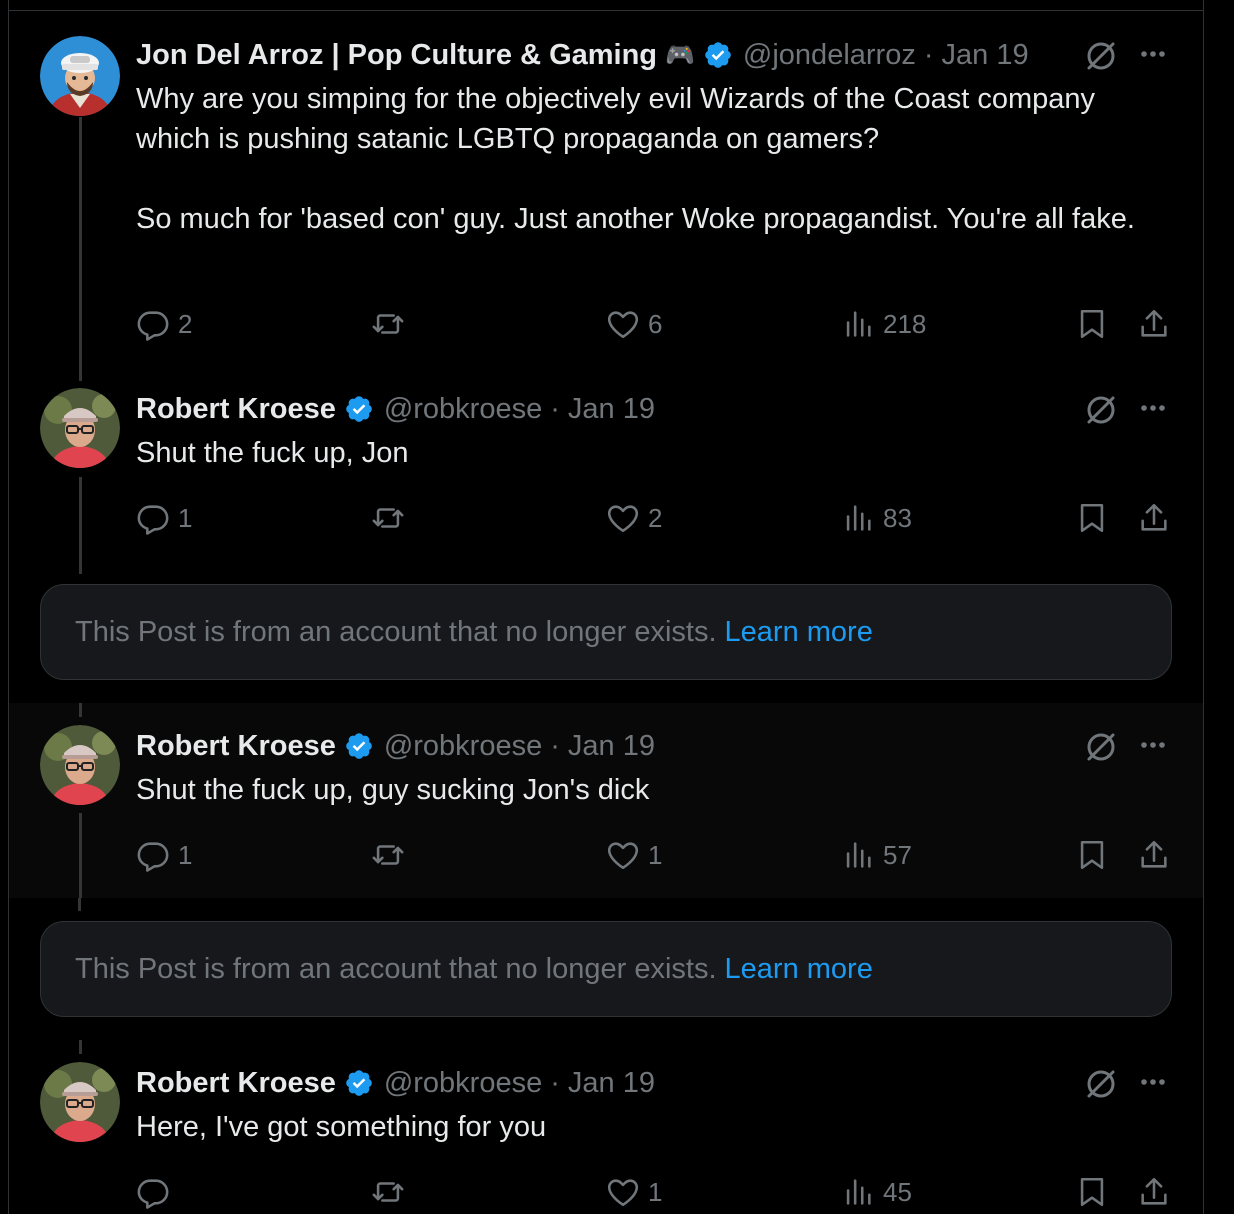 The image size is (1234, 1214). What do you see at coordinates (185, 323) in the screenshot?
I see `reply-count: 2` at bounding box center [185, 323].